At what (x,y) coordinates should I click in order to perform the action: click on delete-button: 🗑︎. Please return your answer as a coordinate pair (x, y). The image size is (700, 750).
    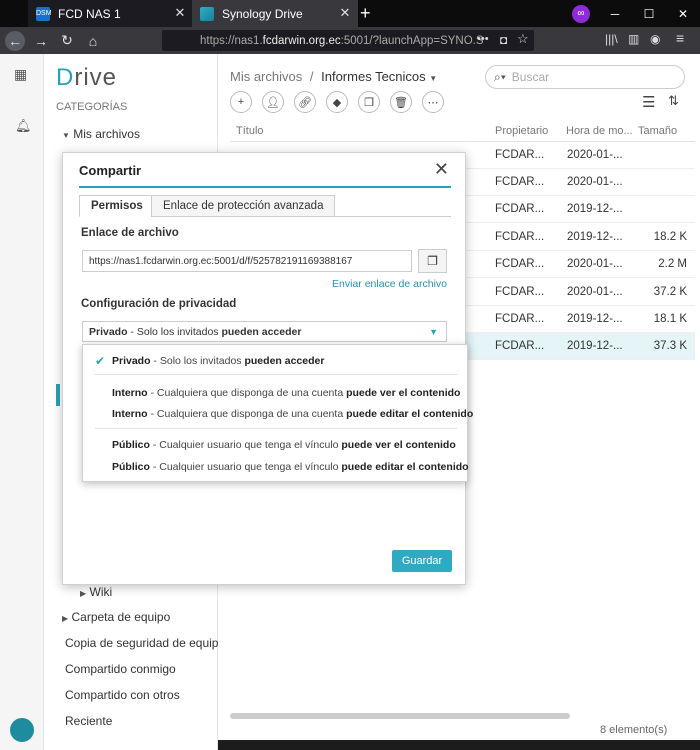
    Looking at the image, I should click on (401, 102).